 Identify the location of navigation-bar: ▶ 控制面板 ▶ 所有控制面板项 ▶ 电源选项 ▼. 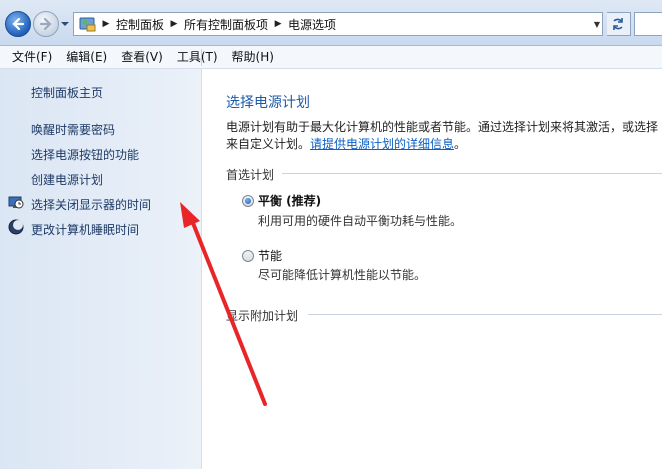
(331, 23).